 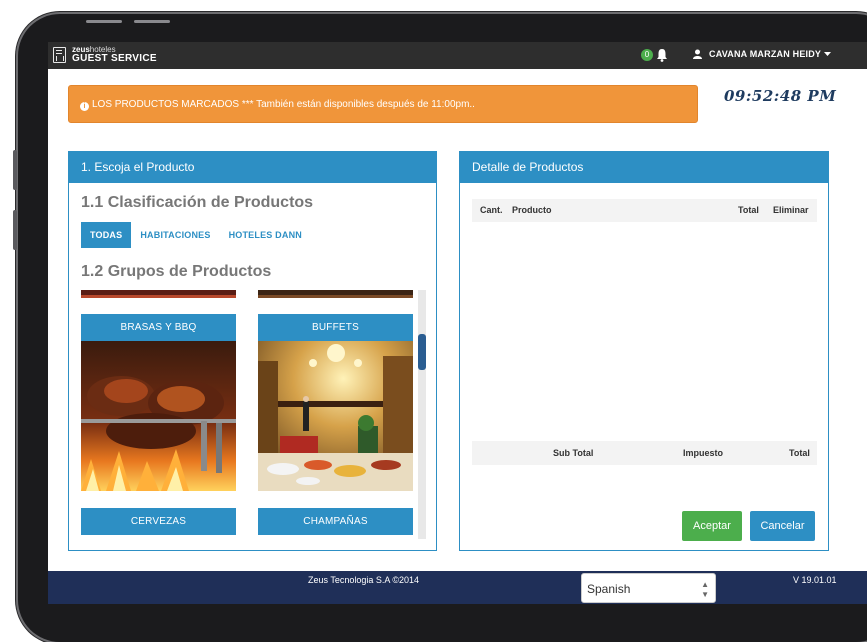 What do you see at coordinates (654, 55) in the screenshot?
I see `notifications: 0` at bounding box center [654, 55].